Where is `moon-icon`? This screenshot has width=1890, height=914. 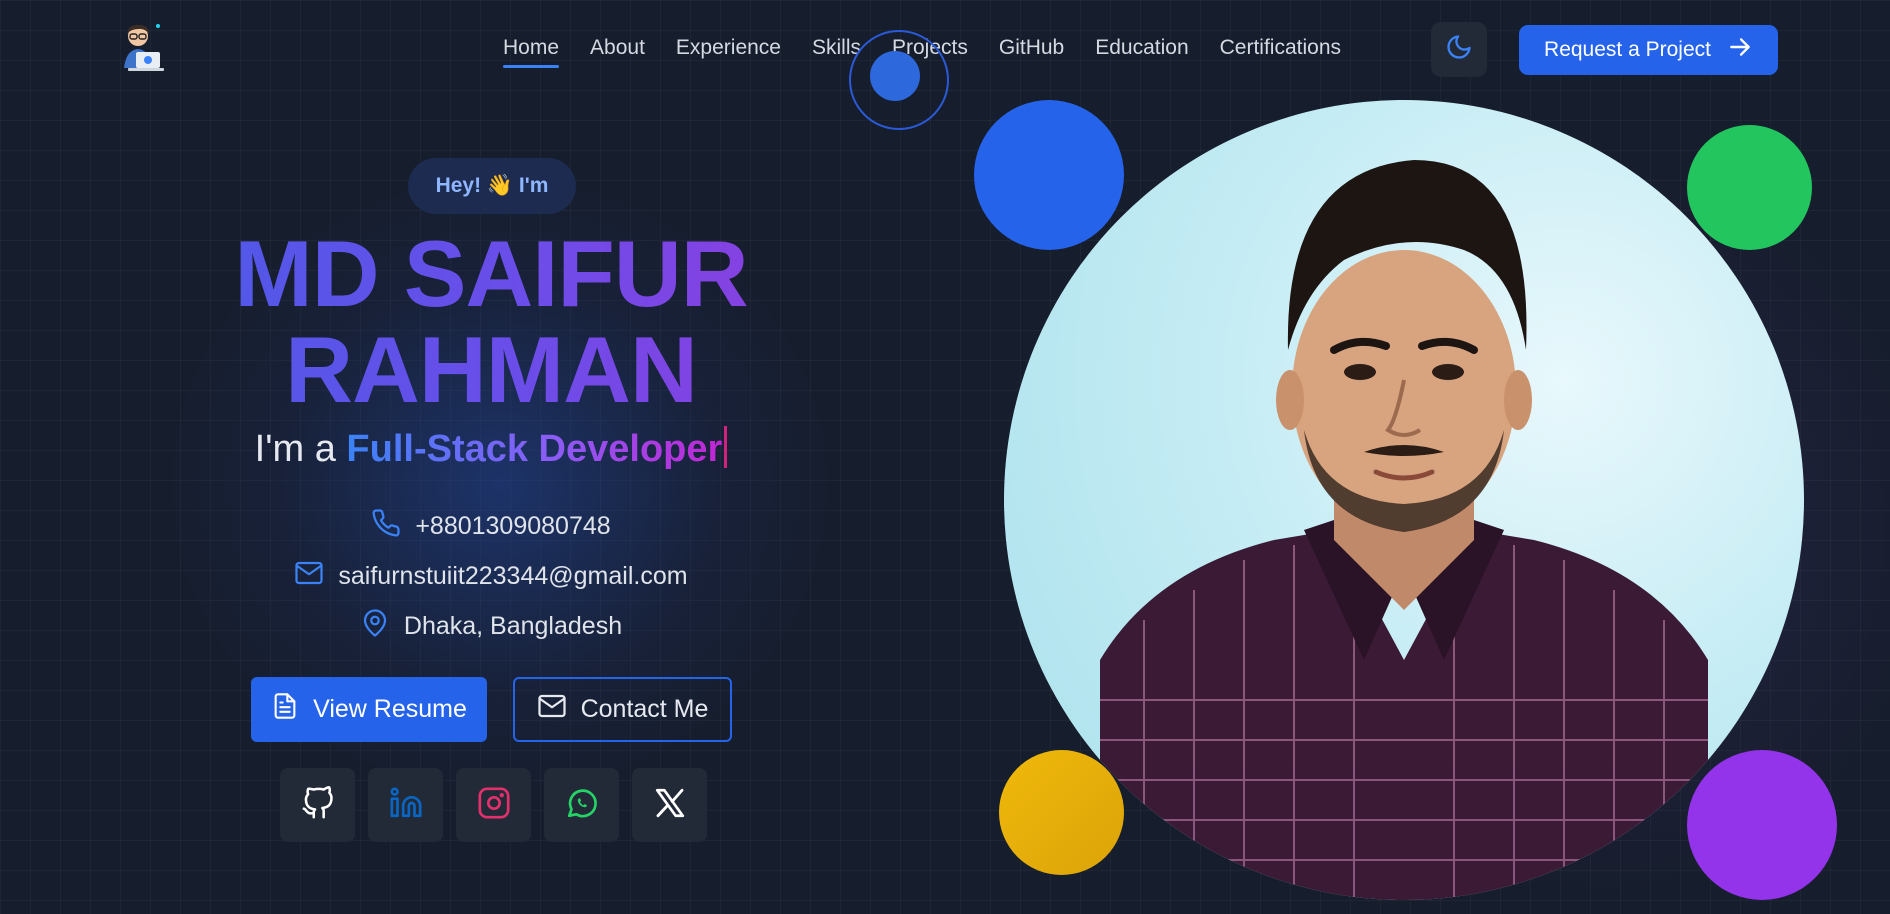 moon-icon is located at coordinates (1459, 49).